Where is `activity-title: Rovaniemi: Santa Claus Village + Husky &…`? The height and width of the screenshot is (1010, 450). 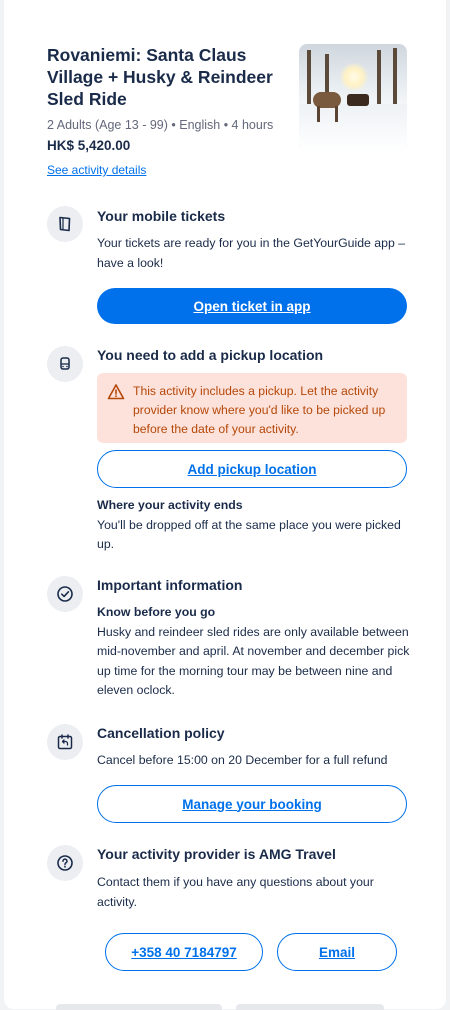 activity-title: Rovaniemi: Santa Claus Village + Husky &… is located at coordinates (160, 77).